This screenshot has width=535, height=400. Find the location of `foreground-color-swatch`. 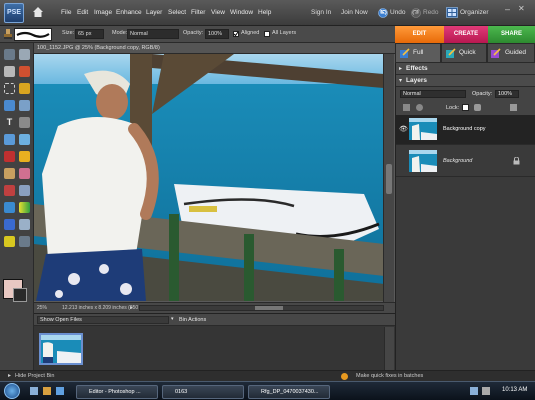

foreground-color-swatch is located at coordinates (20, 295).